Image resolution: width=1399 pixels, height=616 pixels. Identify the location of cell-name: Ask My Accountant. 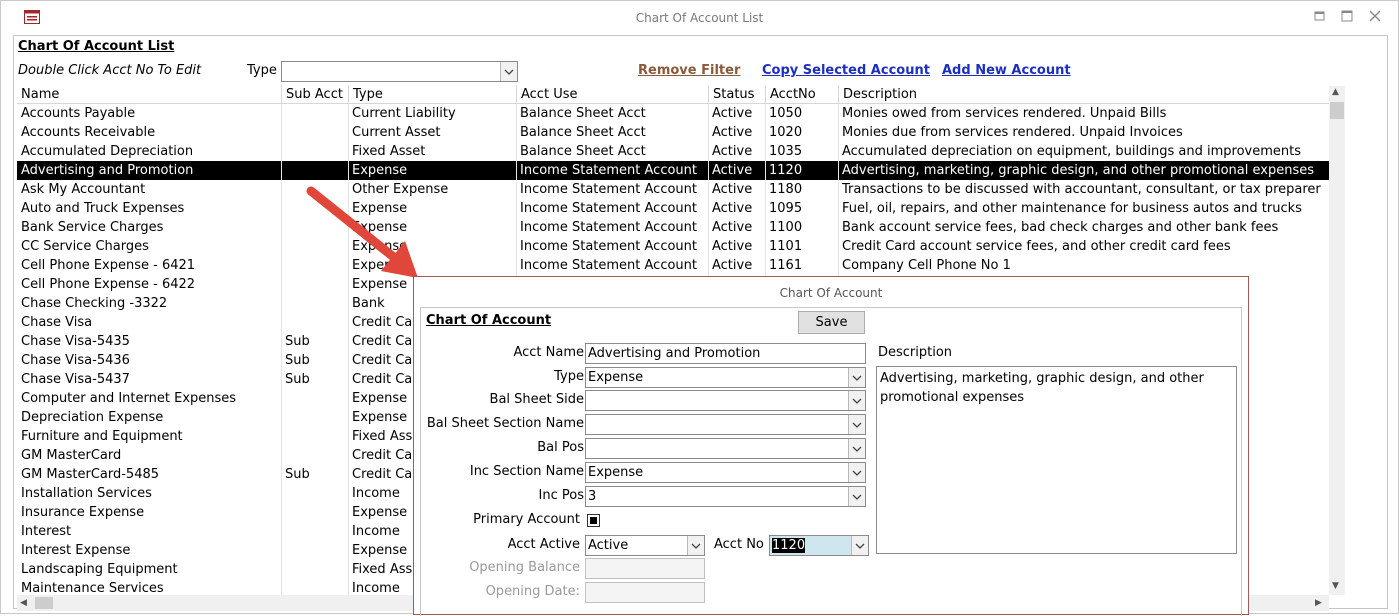
(83, 189).